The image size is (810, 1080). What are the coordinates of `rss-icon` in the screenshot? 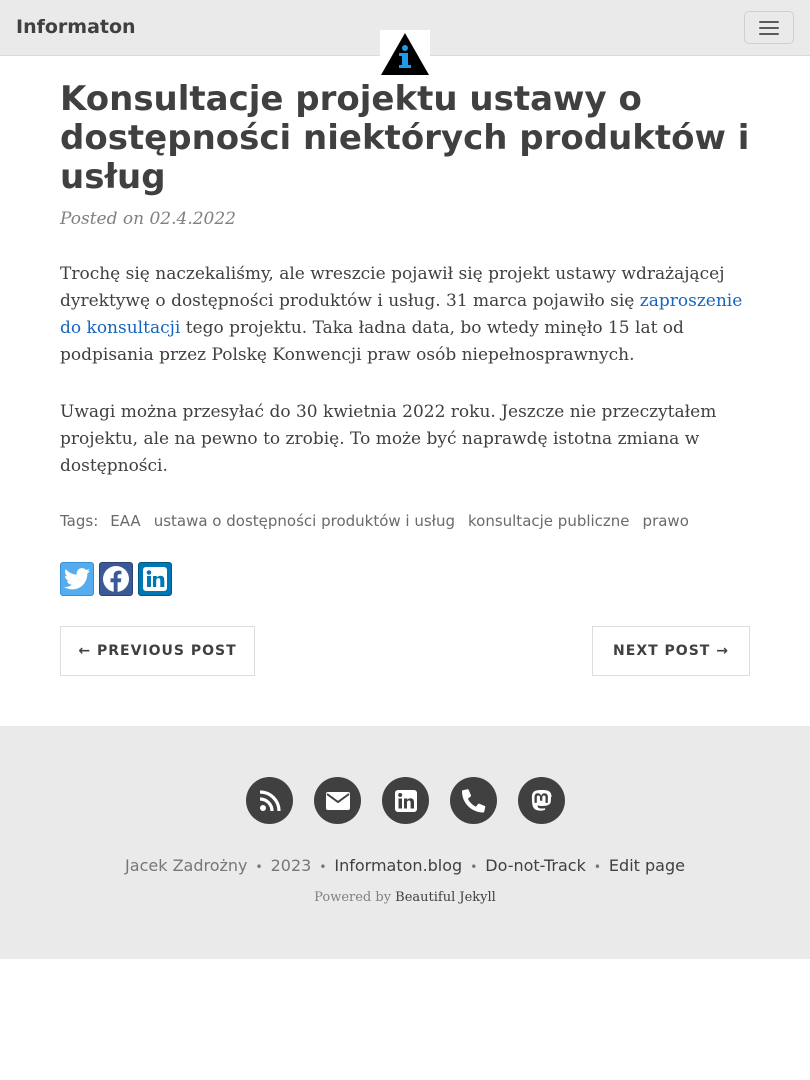 It's located at (270, 800).